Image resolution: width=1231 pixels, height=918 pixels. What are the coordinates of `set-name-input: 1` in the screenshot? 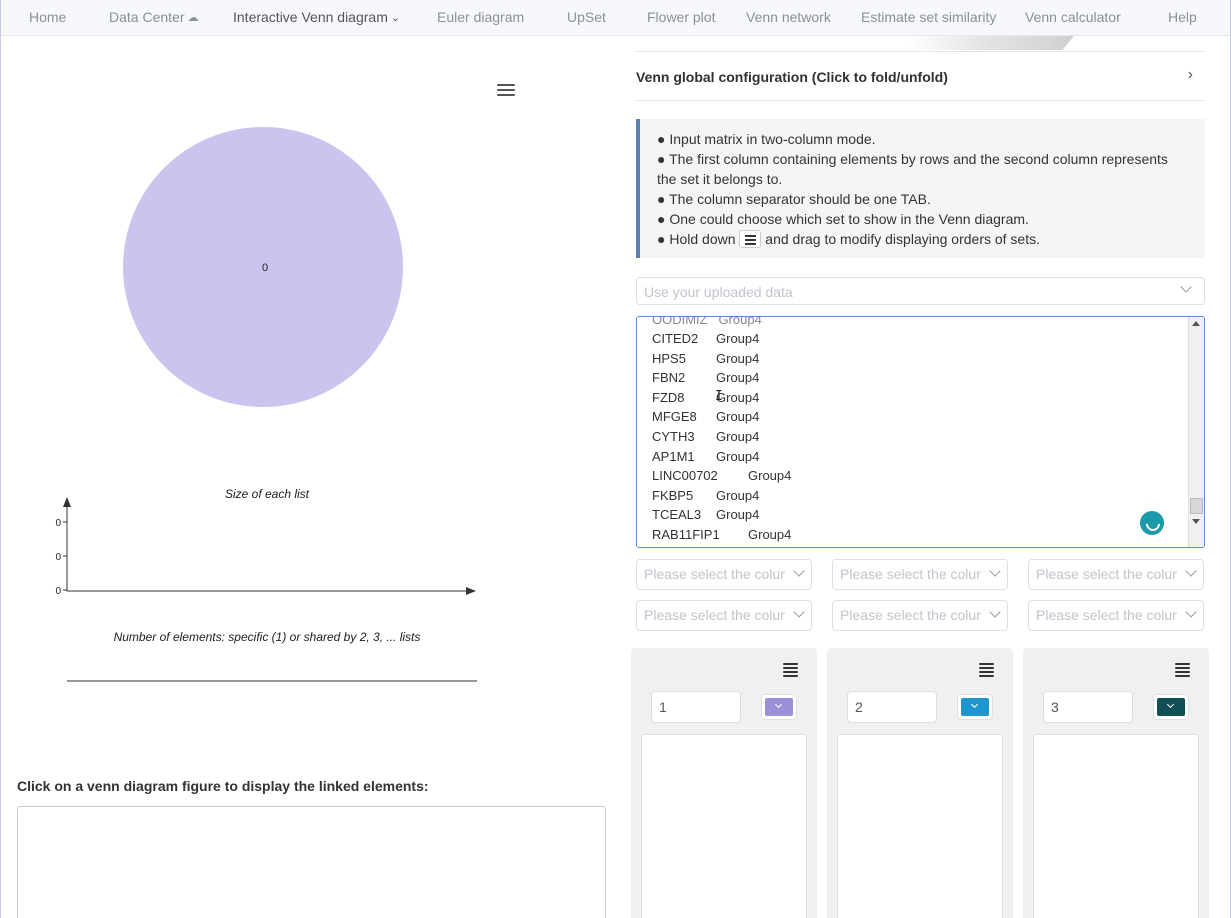 It's located at (696, 707).